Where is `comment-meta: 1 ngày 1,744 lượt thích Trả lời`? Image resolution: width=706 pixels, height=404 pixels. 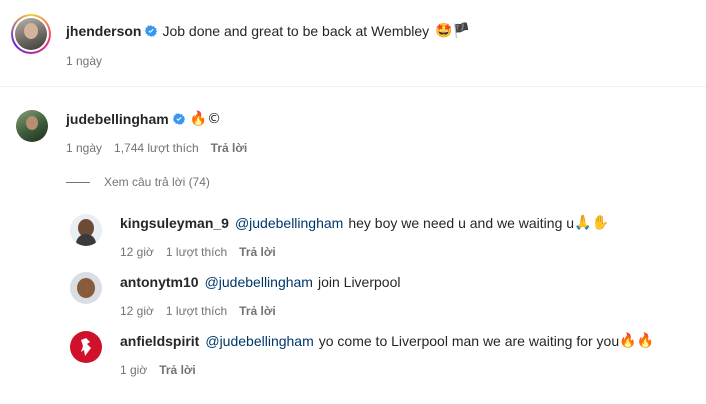
comment-meta: 1 ngày 1,744 lượt thích Trả lời is located at coordinates (156, 148).